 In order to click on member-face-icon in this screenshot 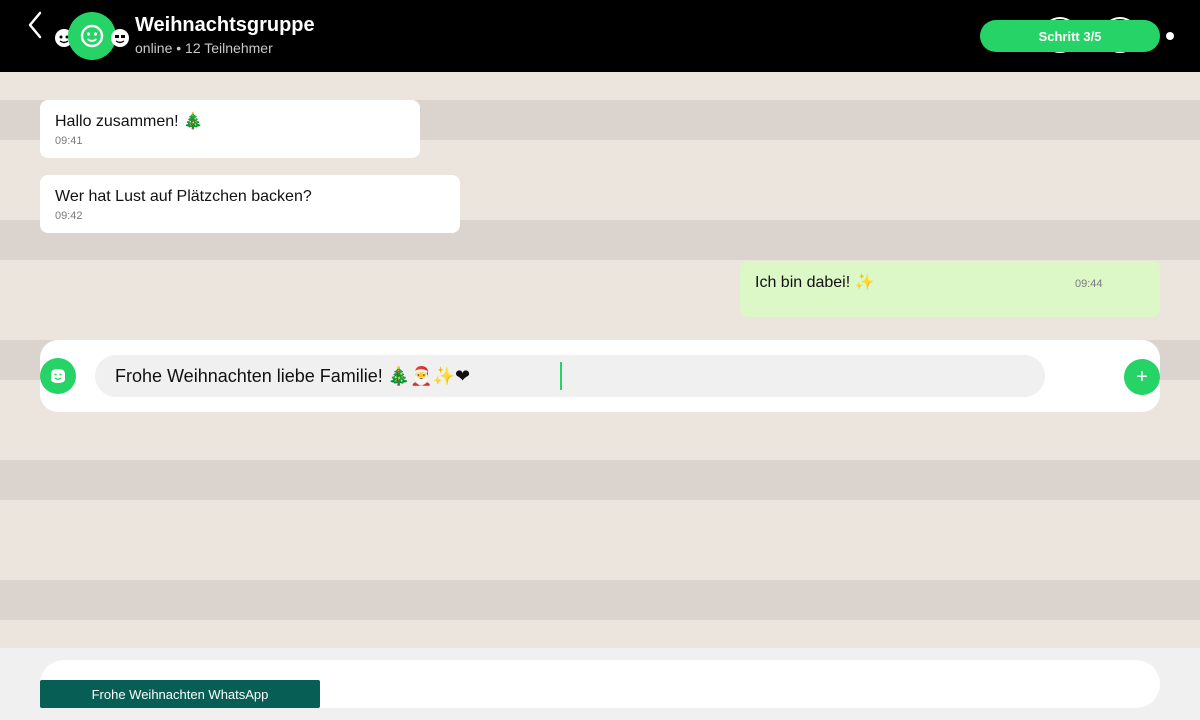, I will do `click(120, 38)`.